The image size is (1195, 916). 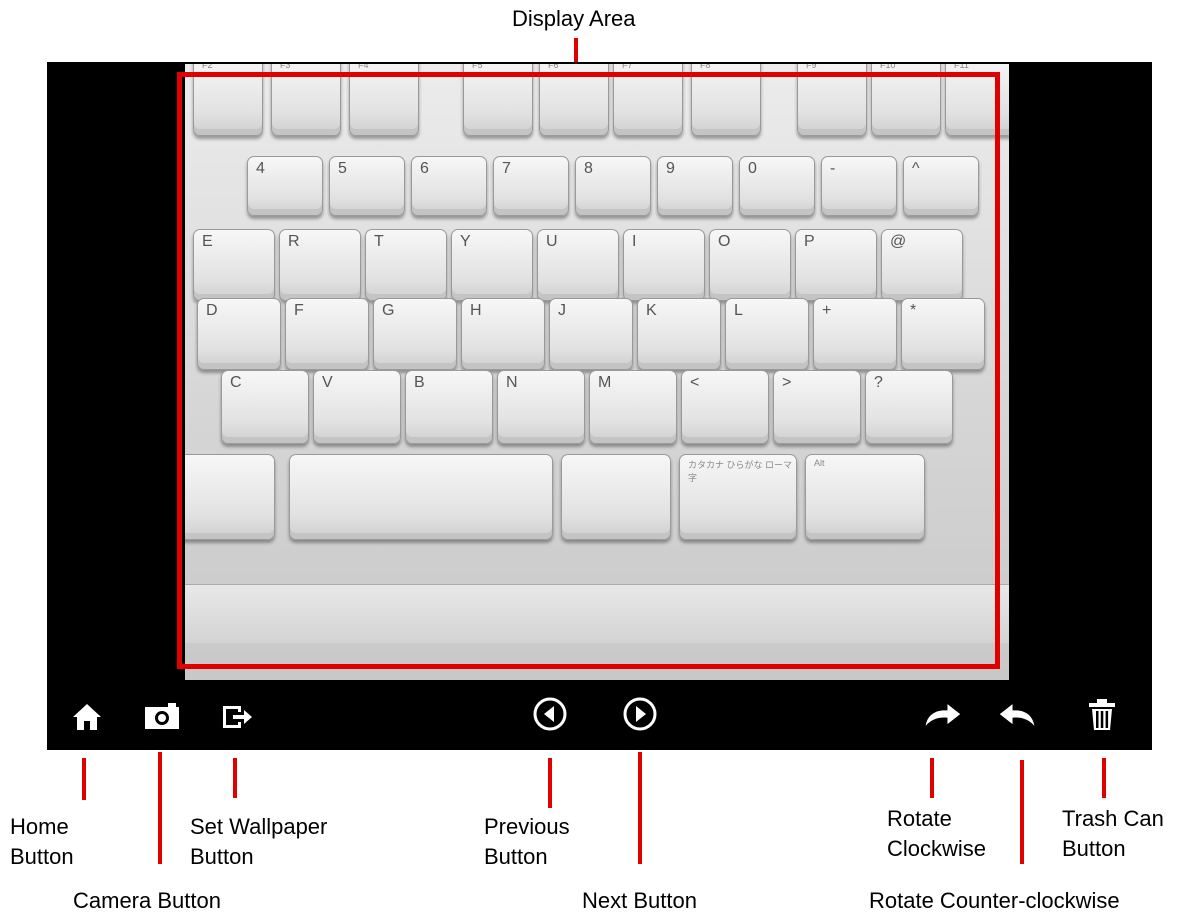 I want to click on camera-button, so click(x=162, y=717).